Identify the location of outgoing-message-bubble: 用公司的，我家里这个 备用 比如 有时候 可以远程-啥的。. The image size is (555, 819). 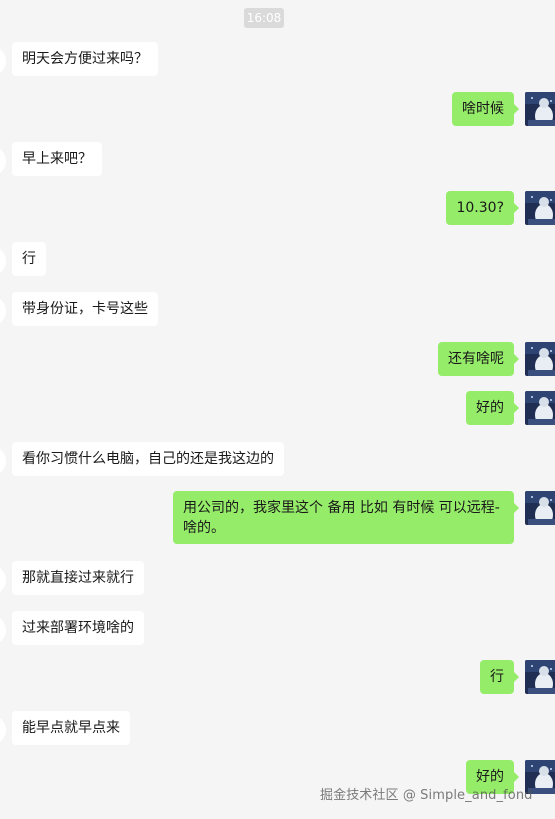
(346, 517).